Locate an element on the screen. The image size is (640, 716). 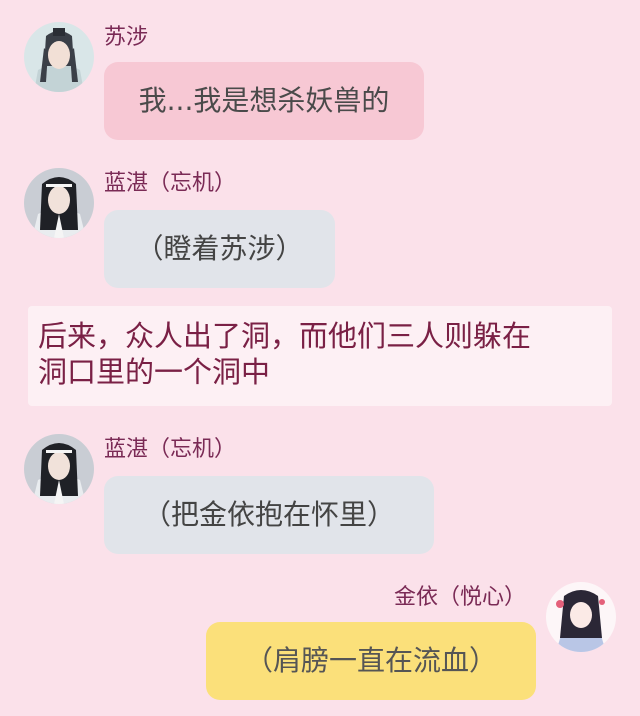
speaker-name: 苏涉 is located at coordinates (126, 37).